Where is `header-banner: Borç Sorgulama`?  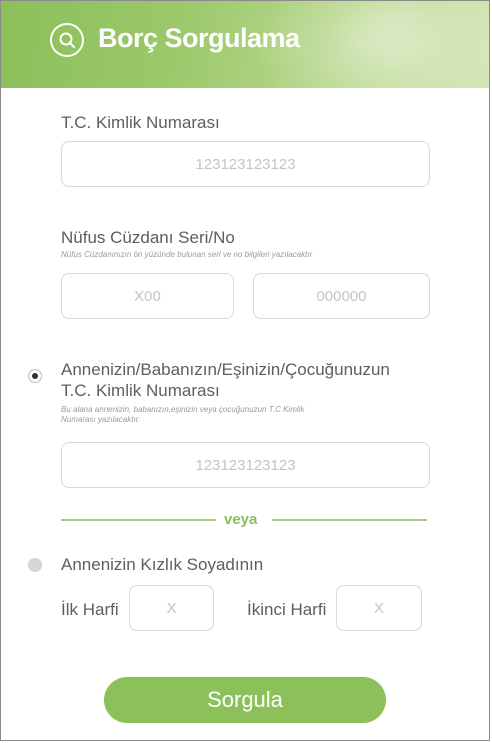 header-banner: Borç Sorgulama is located at coordinates (245, 44).